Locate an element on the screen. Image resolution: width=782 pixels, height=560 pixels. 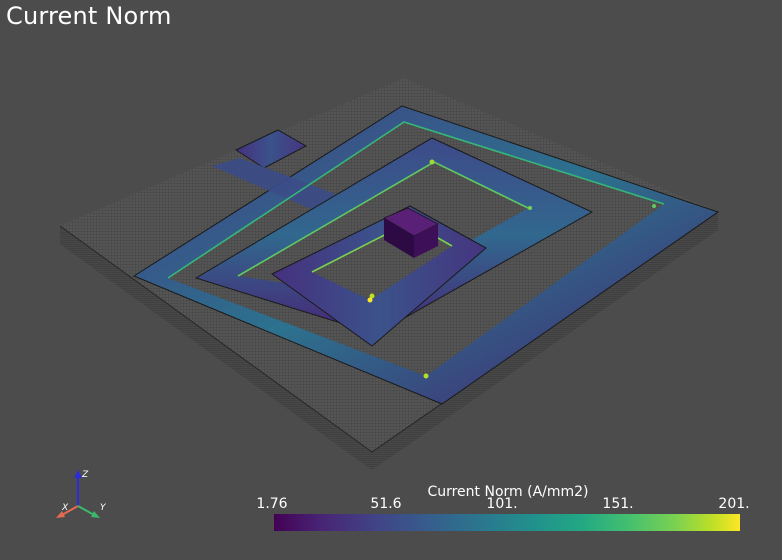
z-axis-label: Z is located at coordinates (85, 475).